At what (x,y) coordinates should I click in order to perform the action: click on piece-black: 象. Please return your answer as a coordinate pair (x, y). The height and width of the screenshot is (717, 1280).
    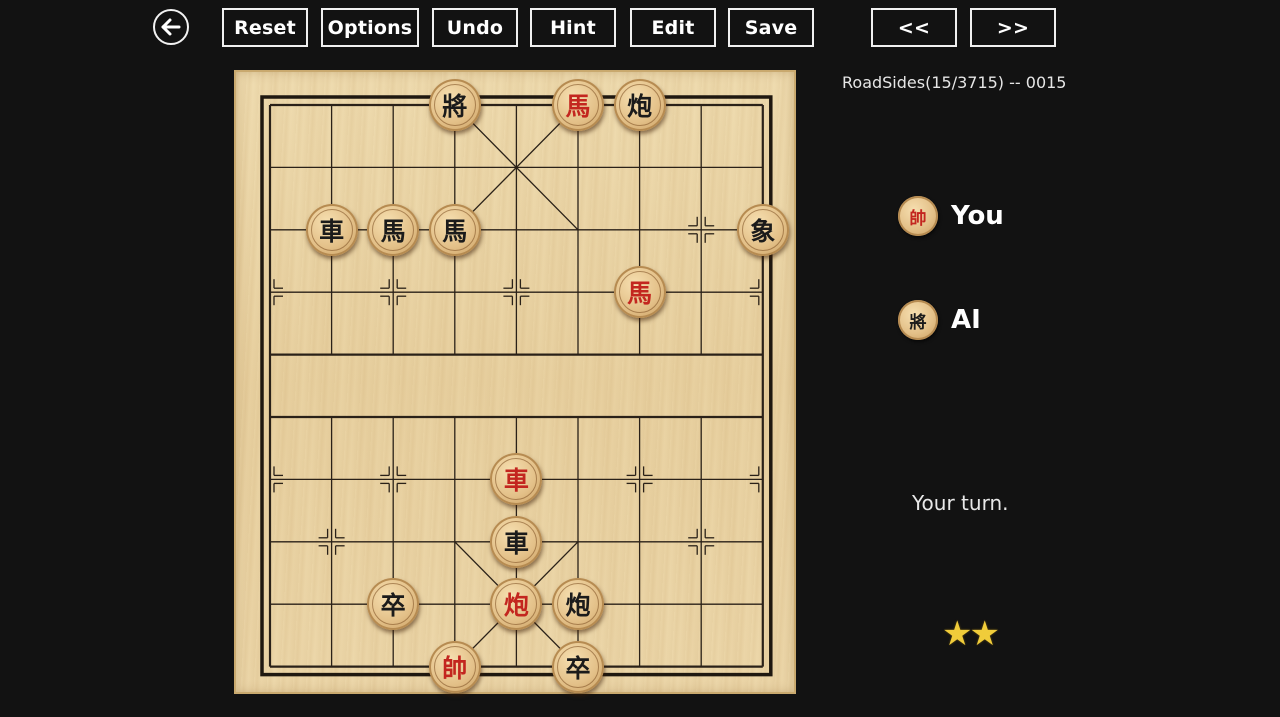
    Looking at the image, I should click on (762, 229).